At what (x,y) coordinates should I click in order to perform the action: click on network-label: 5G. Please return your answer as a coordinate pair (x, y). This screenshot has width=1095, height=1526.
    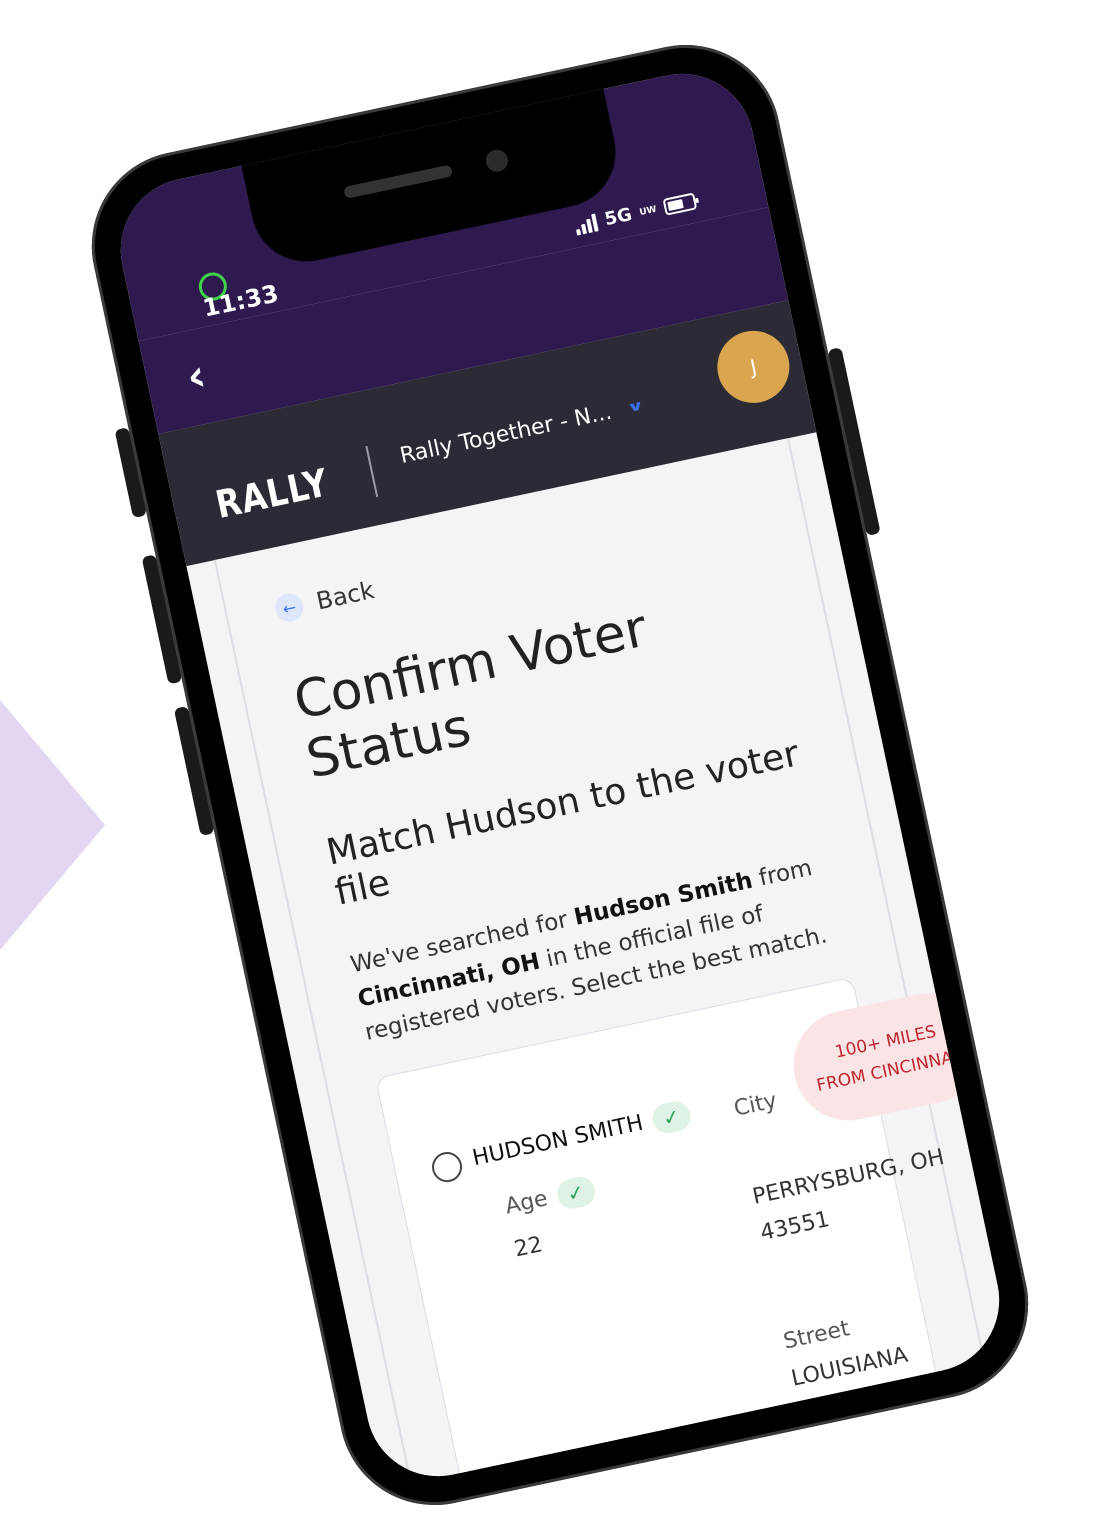
    Looking at the image, I should click on (618, 217).